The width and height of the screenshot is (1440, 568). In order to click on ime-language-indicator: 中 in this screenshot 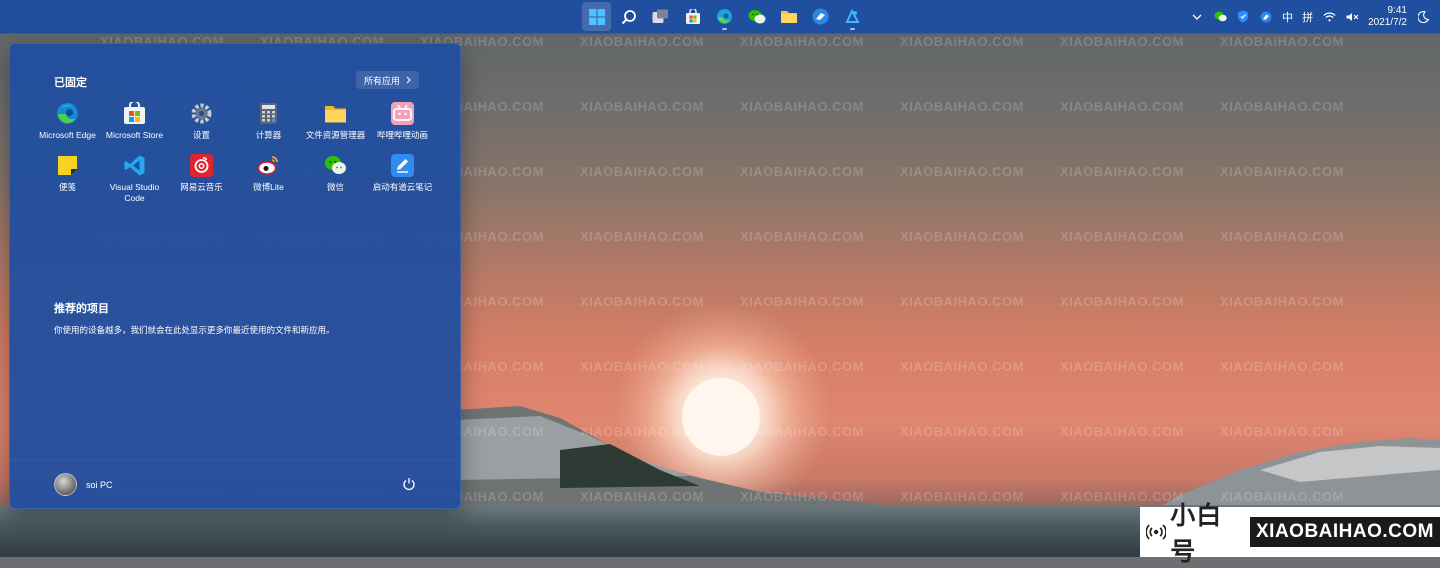, I will do `click(1287, 17)`.